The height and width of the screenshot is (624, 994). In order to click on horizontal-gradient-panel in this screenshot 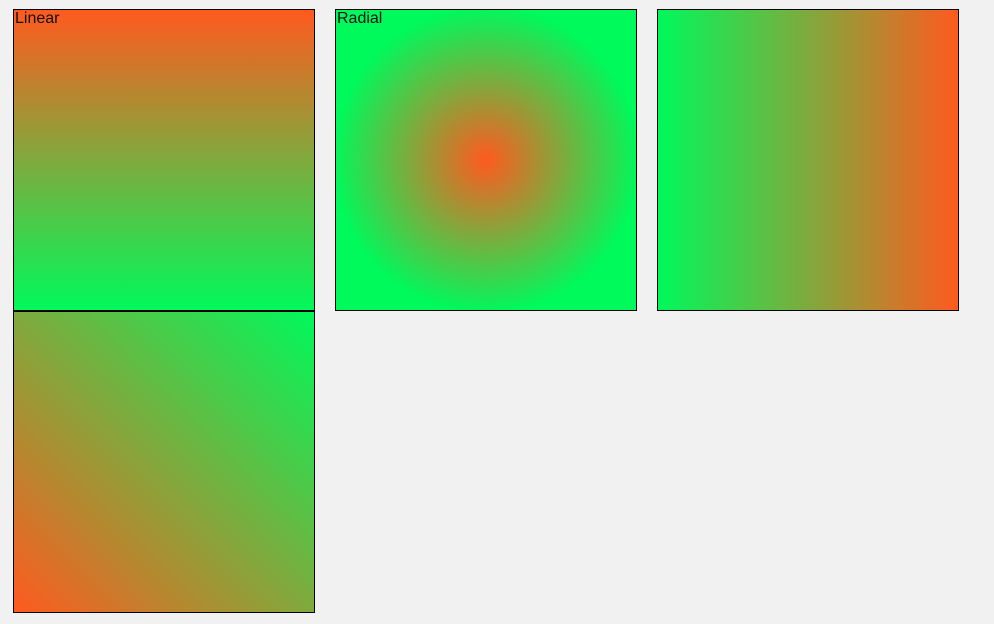, I will do `click(808, 160)`.